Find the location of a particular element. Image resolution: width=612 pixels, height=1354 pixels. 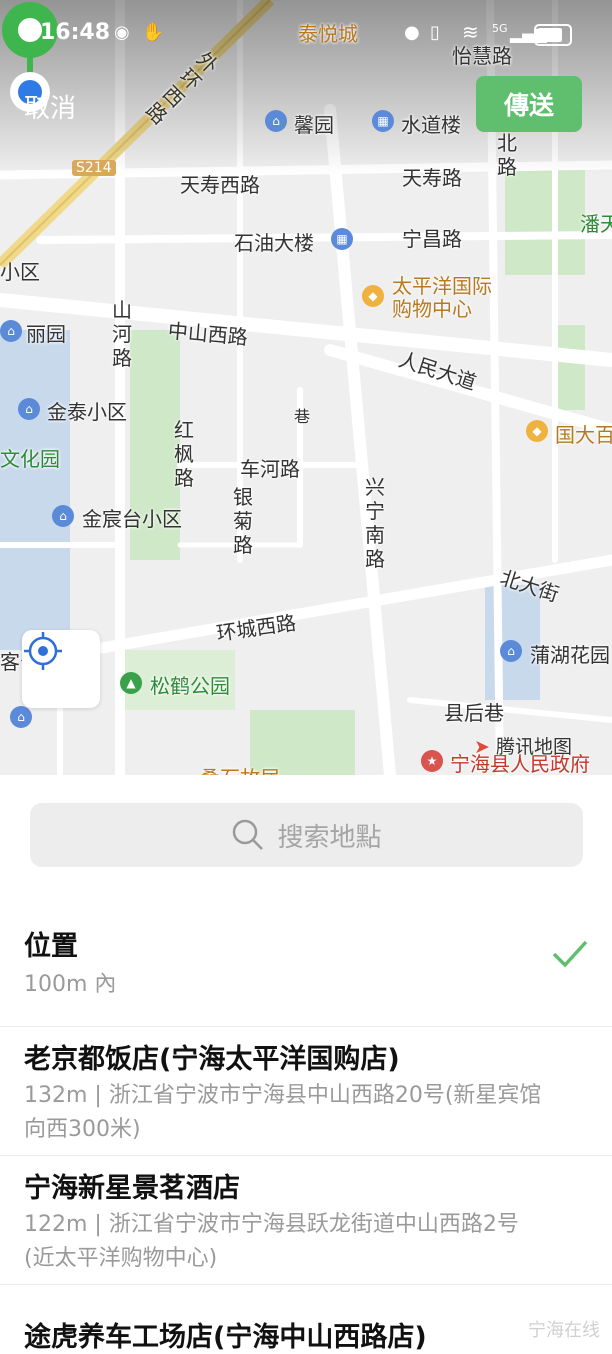

watermark: 宁海在线 is located at coordinates (564, 1330).